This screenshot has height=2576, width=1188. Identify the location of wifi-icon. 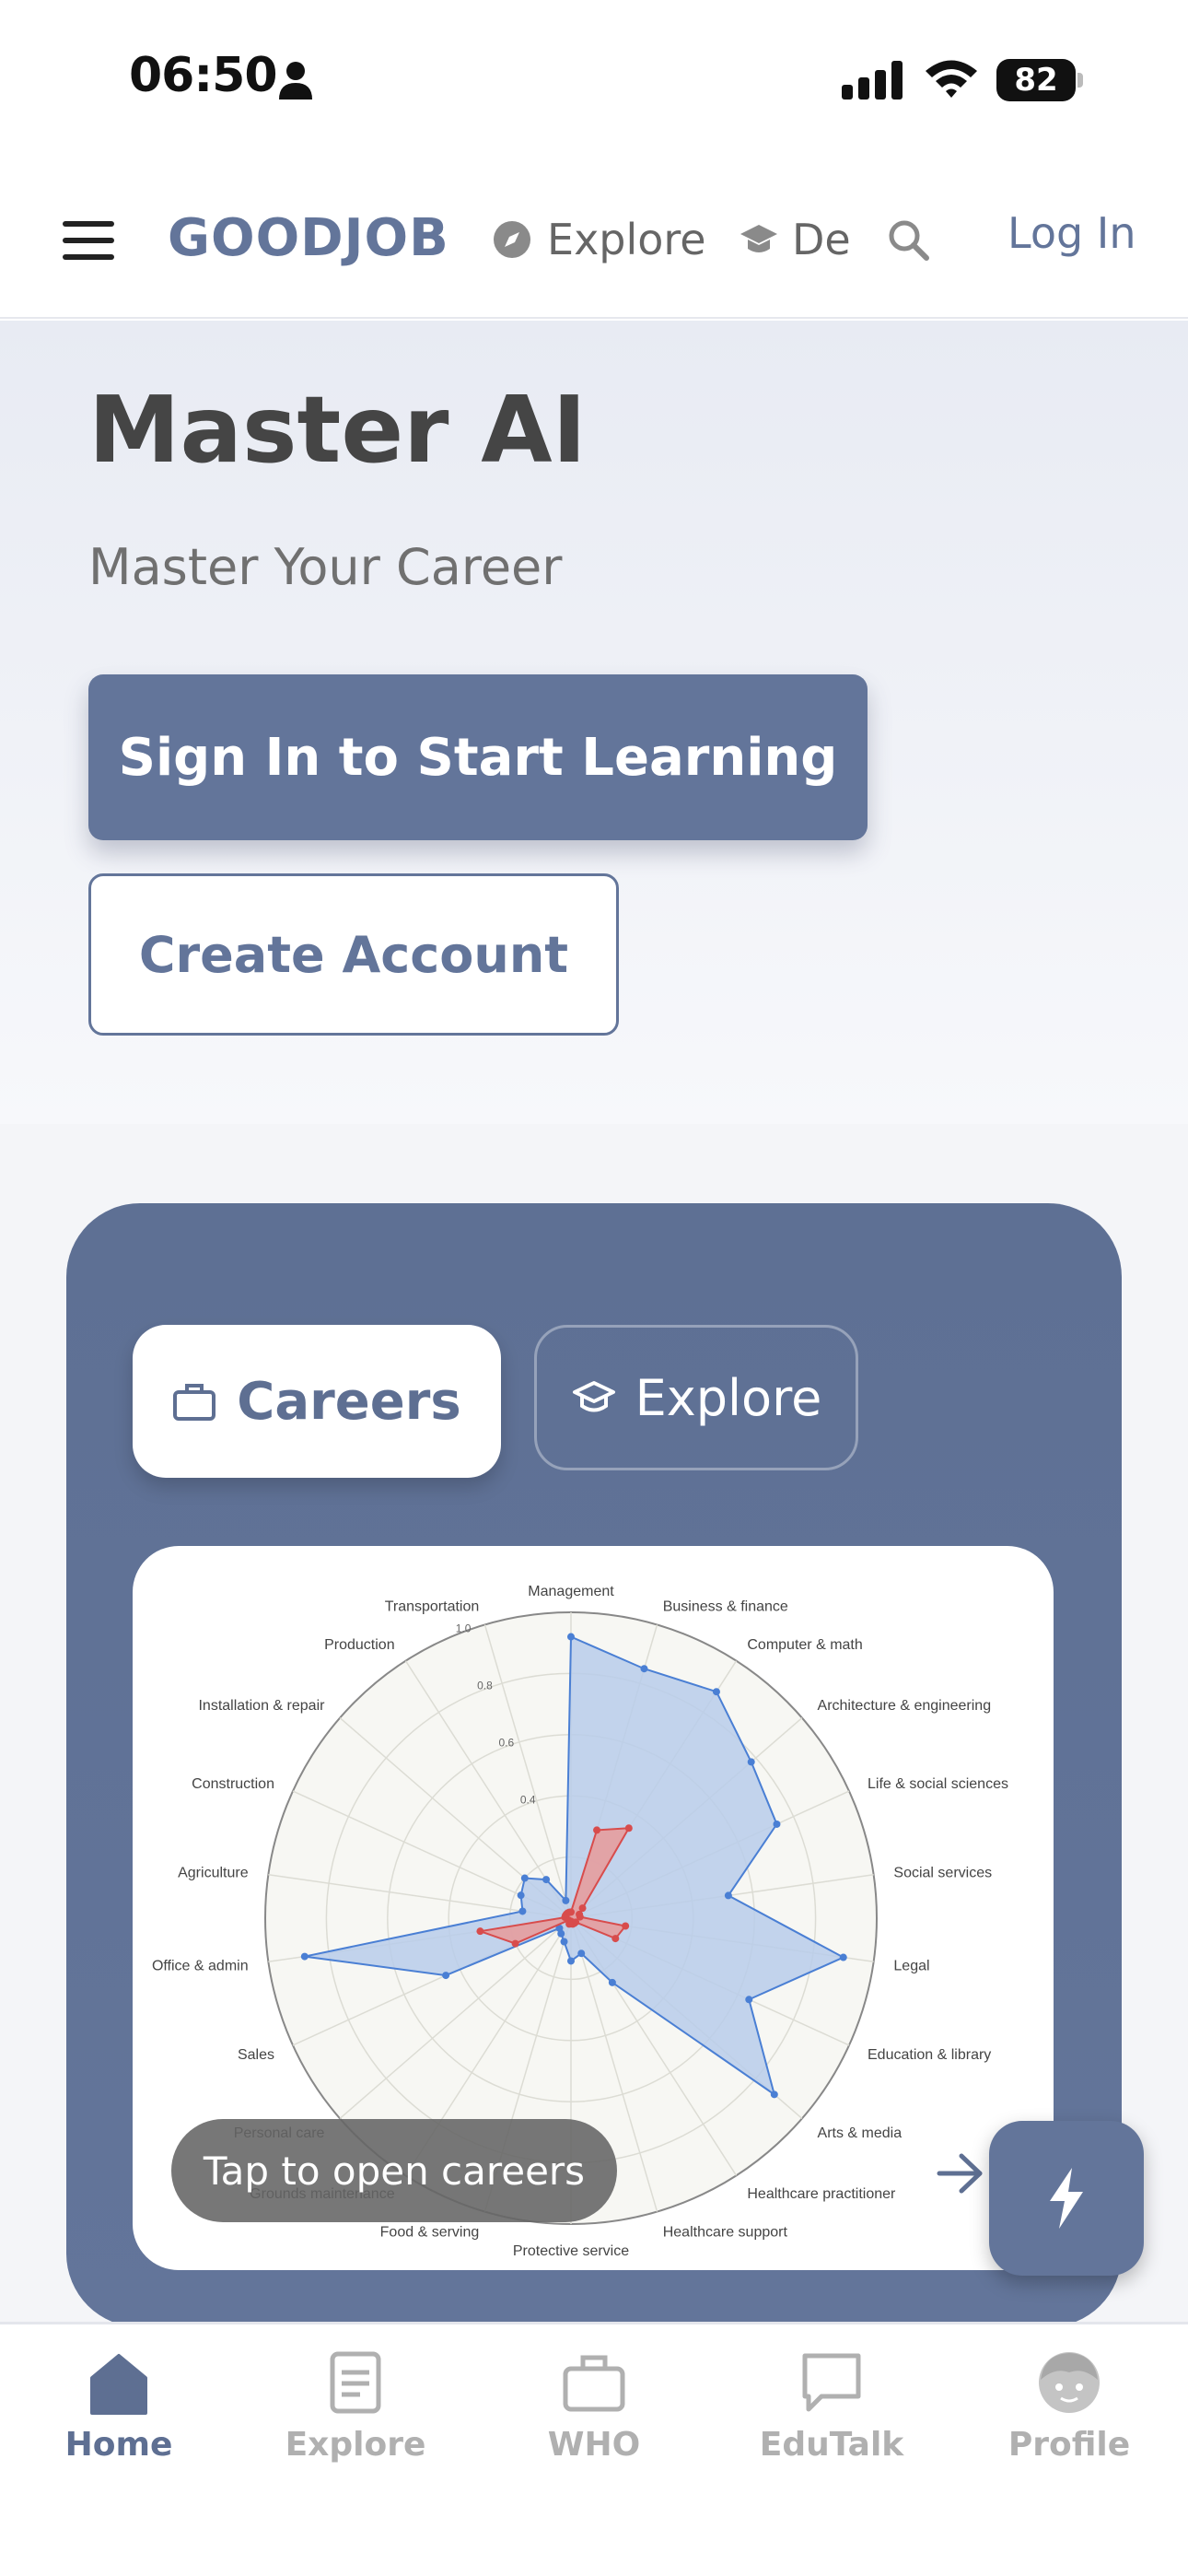
(951, 79).